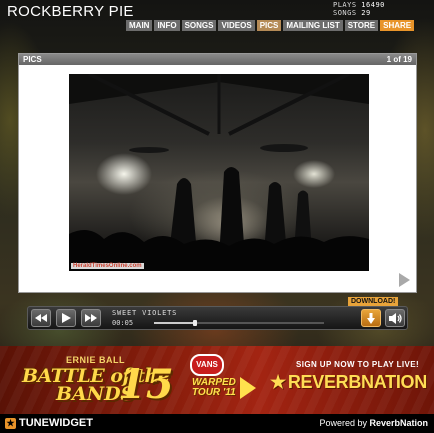 Image resolution: width=434 pixels, height=433 pixels. I want to click on vans-logo: VANS, so click(207, 365).